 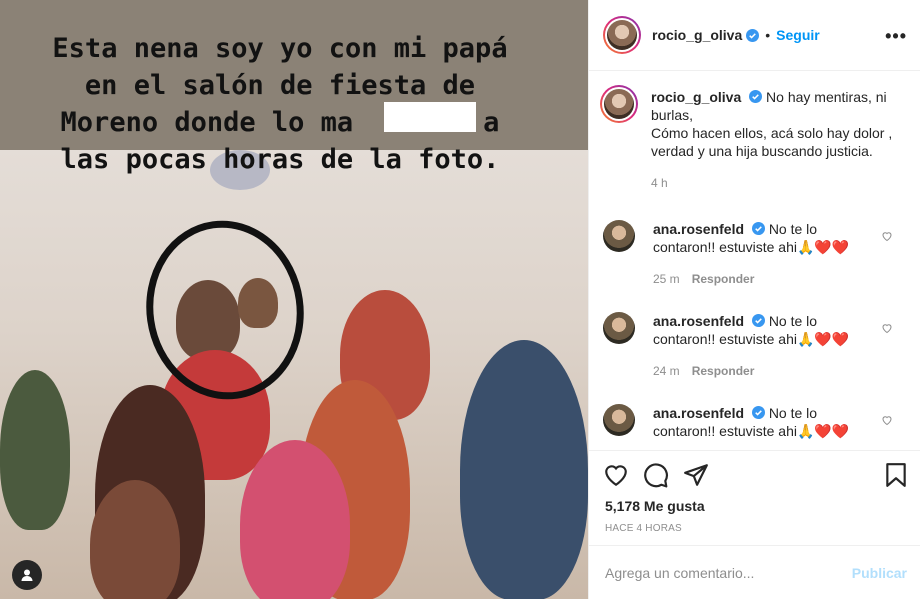 I want to click on post-header: rocio_g_oliva • Seguir •••, so click(x=754, y=35).